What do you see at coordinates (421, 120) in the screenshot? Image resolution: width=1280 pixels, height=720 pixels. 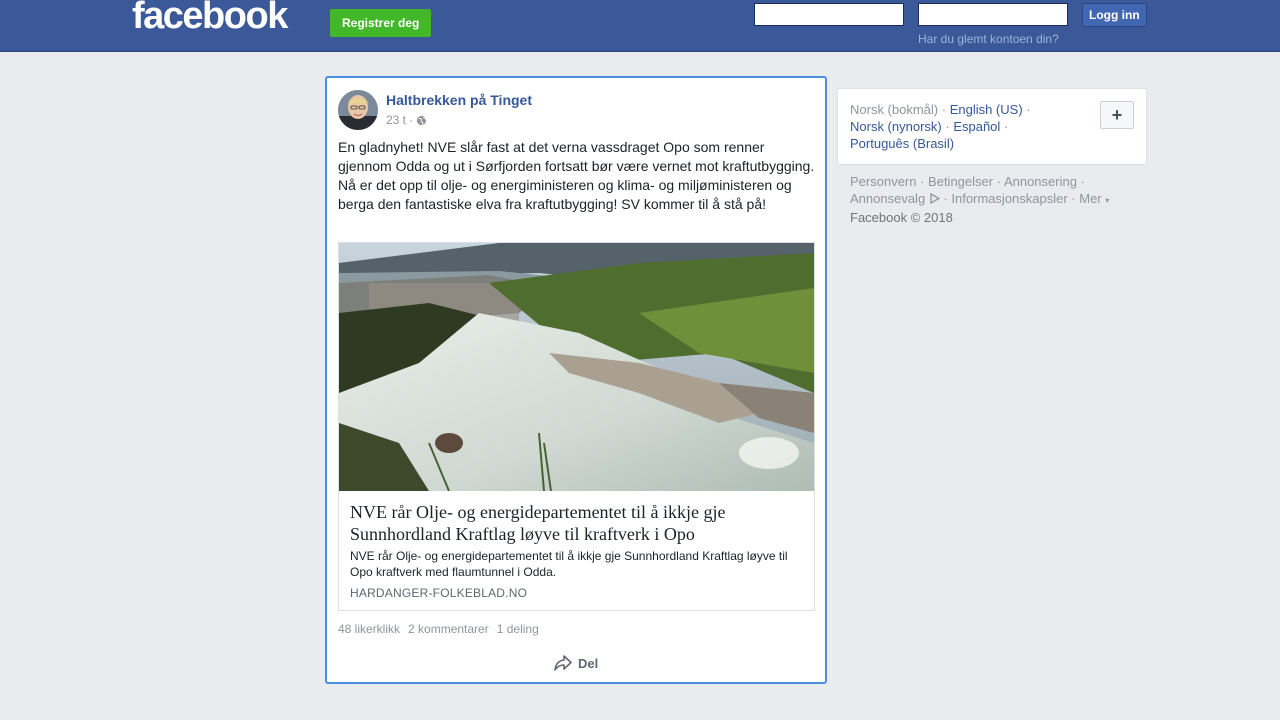 I see `globe-icon` at bounding box center [421, 120].